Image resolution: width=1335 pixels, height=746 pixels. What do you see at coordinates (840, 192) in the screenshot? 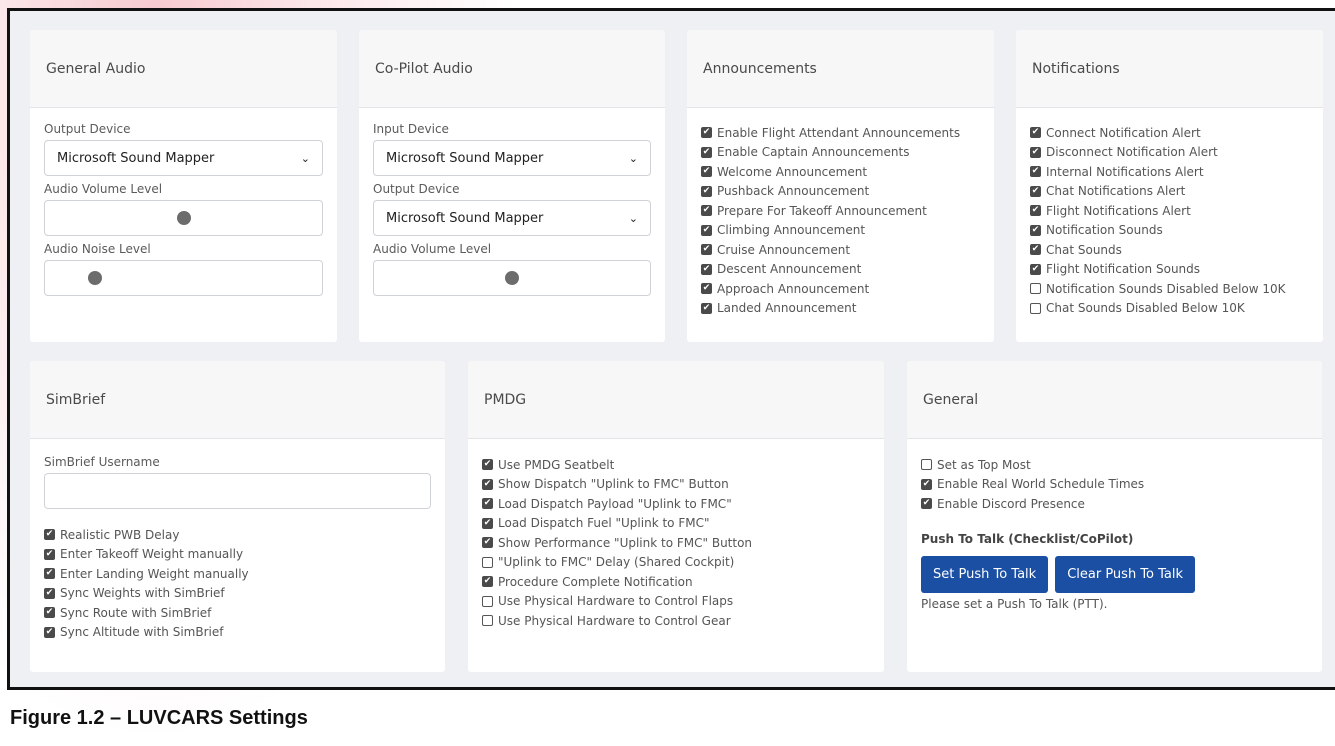
I see `checkbox-option: ✔ Pushback Announcement` at bounding box center [840, 192].